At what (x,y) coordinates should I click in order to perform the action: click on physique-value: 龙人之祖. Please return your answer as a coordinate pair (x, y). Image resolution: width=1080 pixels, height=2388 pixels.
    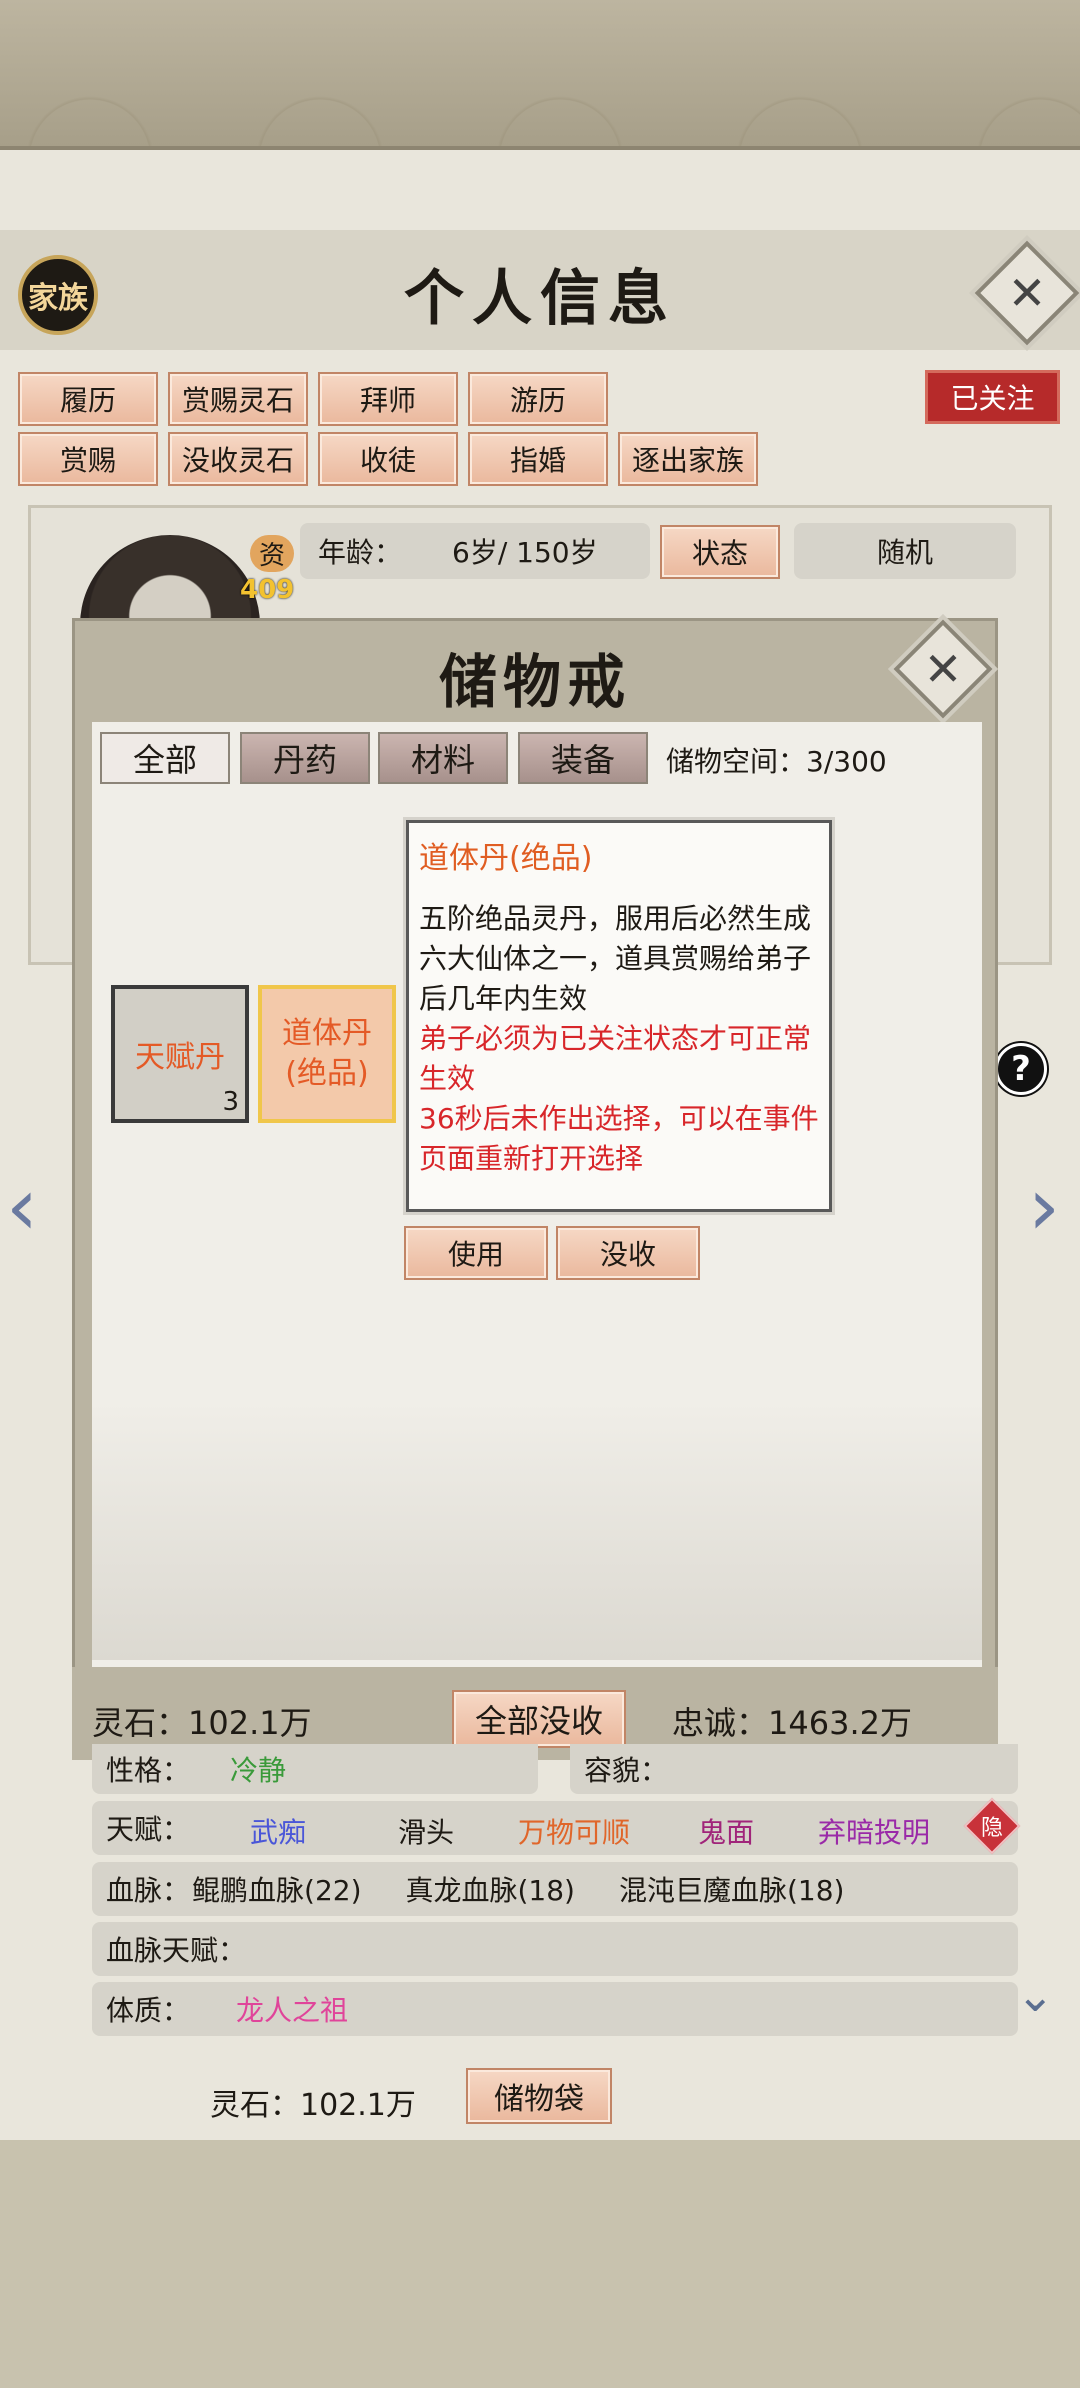
    Looking at the image, I should click on (292, 2010).